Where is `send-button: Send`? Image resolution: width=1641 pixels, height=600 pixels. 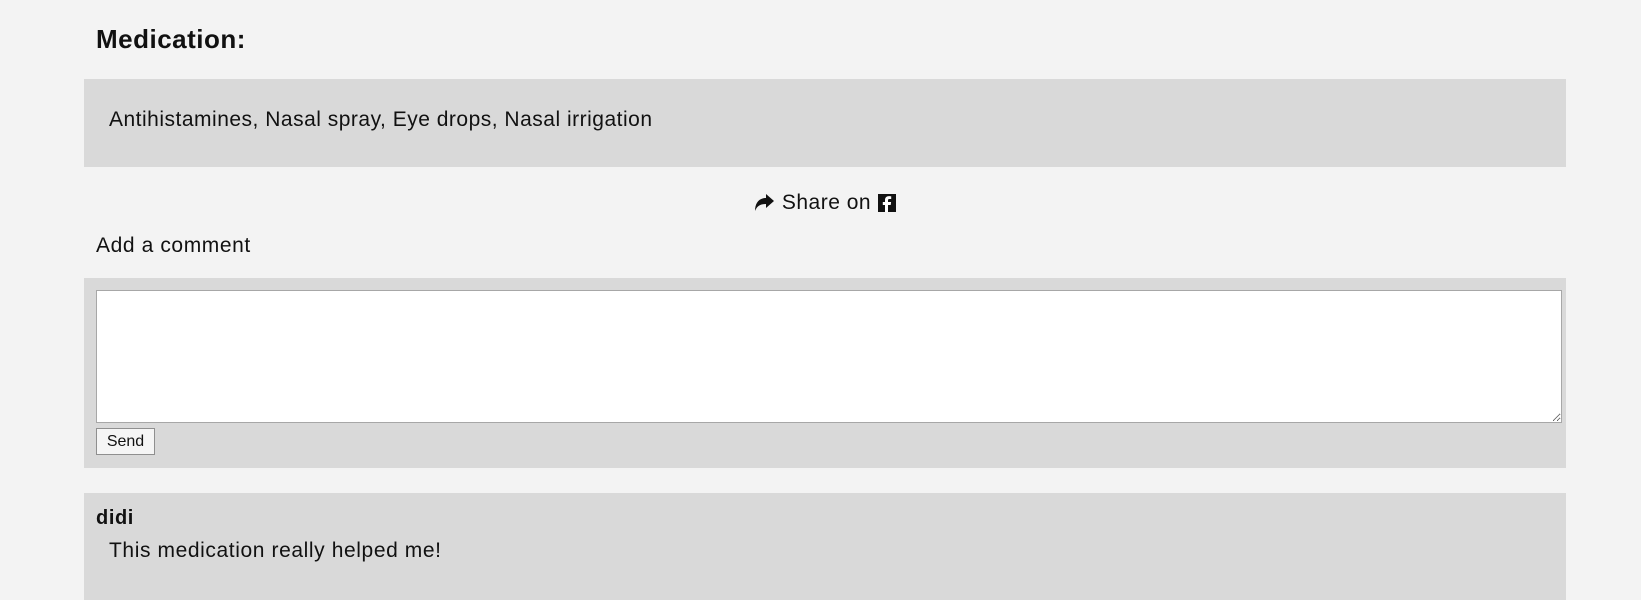 send-button: Send is located at coordinates (125, 441).